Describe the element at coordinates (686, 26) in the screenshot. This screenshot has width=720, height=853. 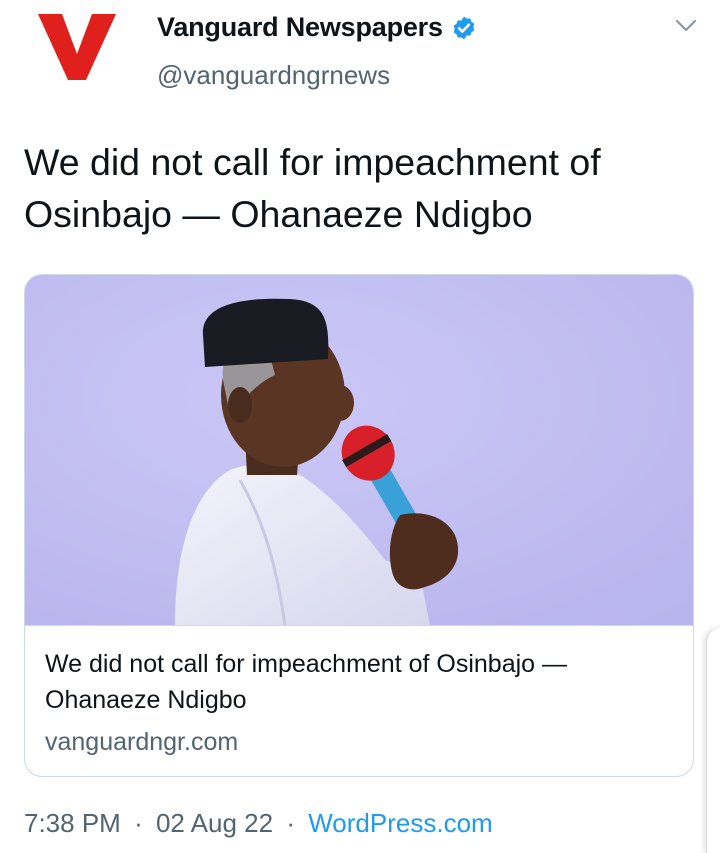
I see `chevron-down-icon` at that location.